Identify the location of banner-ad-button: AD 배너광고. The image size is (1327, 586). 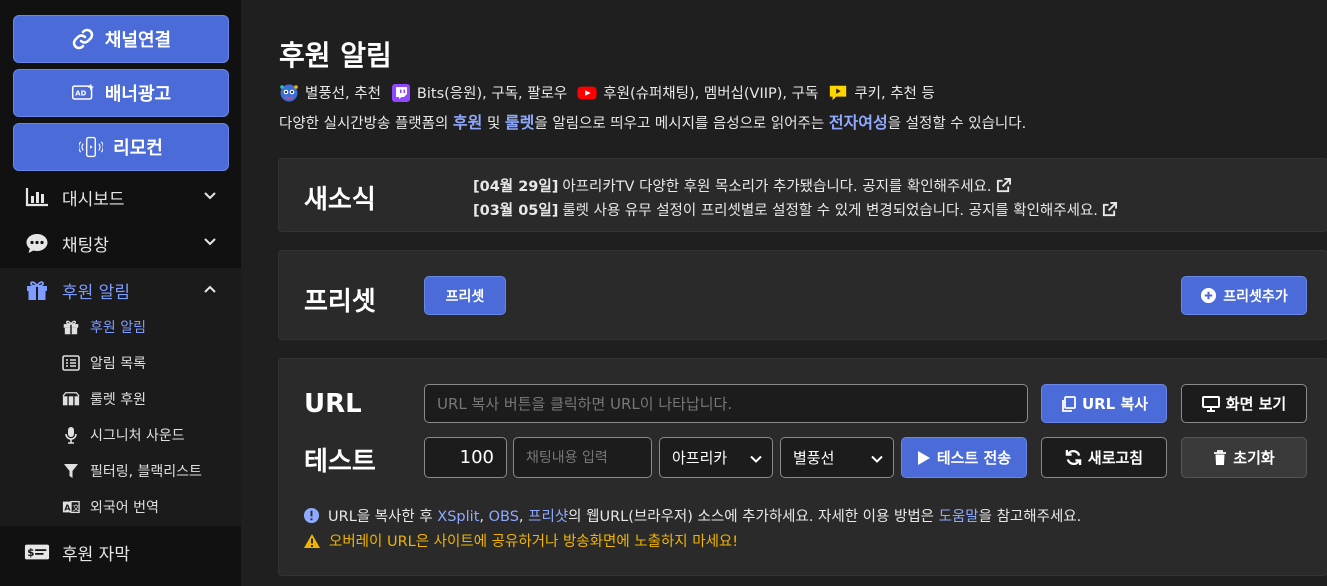
(121, 93).